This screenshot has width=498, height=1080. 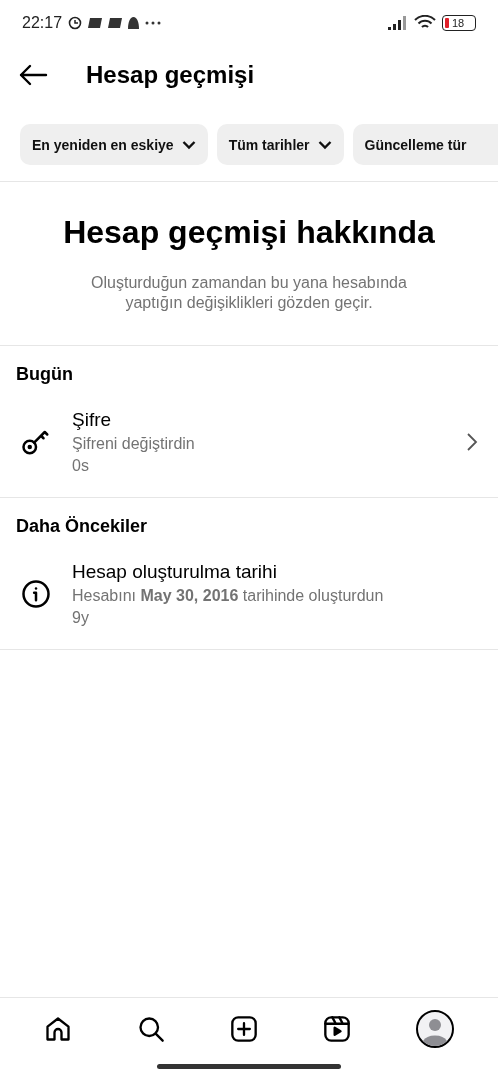 I want to click on home-icon, so click(x=58, y=1028).